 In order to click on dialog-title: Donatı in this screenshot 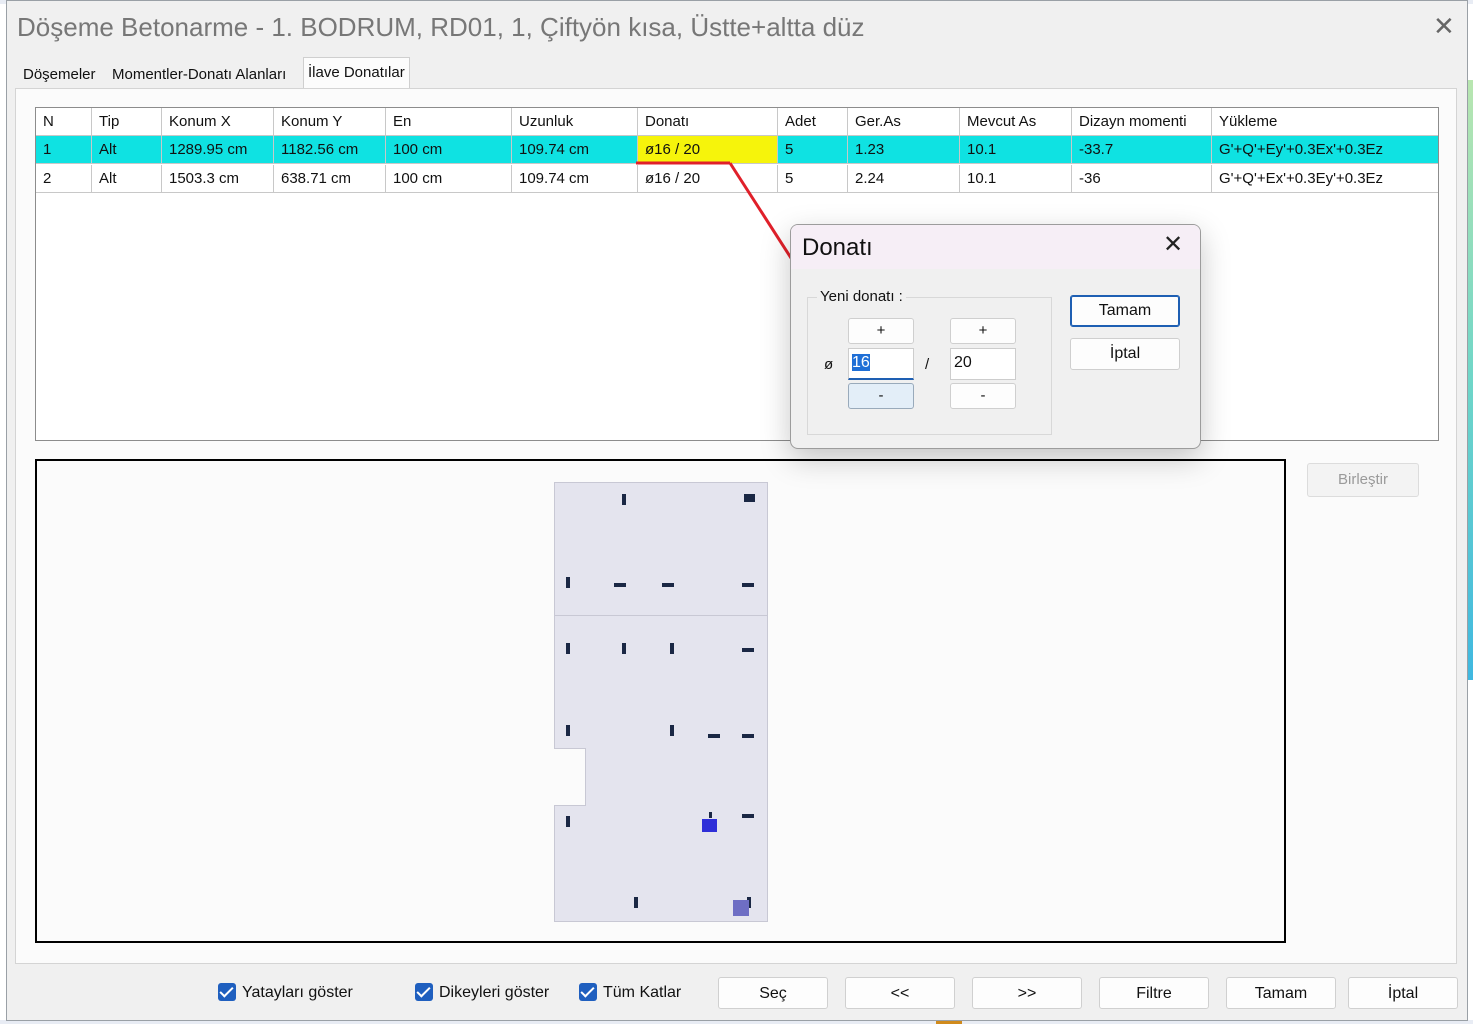, I will do `click(837, 247)`.